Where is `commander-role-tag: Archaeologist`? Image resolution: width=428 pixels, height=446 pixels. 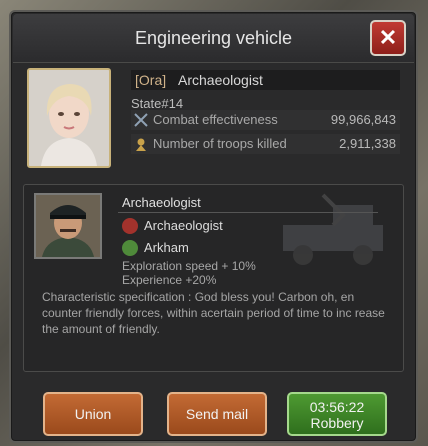 commander-role-tag: Archaeologist is located at coordinates (172, 226).